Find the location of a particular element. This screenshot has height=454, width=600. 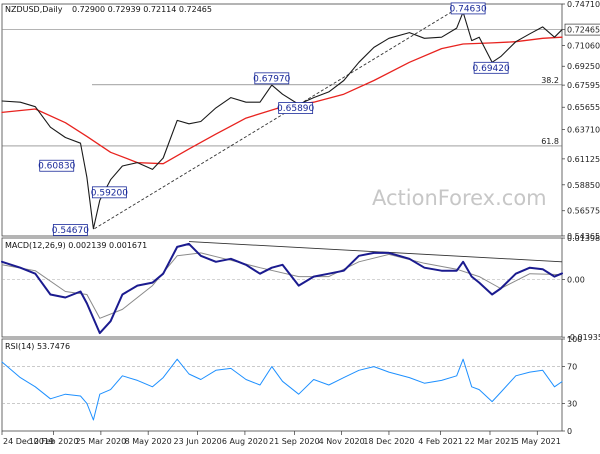

price-annotation-label: 0.74630 is located at coordinates (468, 9).